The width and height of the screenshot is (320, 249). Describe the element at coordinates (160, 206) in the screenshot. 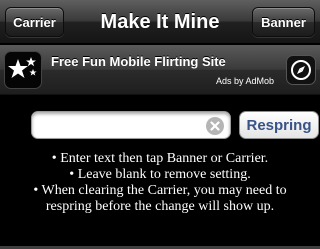

I see `instruction-line: respring before the change will show up.` at that location.